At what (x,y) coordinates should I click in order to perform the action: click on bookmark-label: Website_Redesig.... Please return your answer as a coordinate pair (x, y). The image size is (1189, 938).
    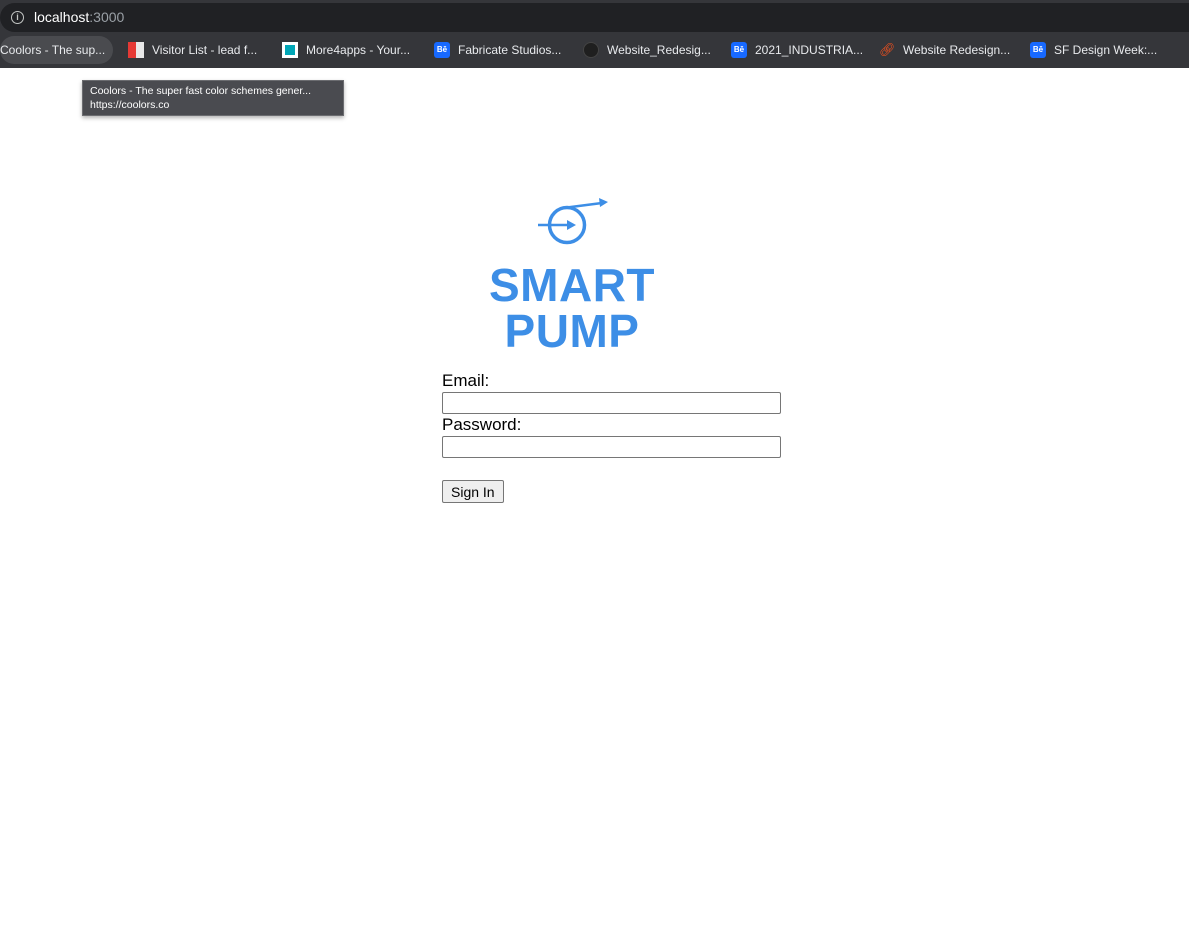
    Looking at the image, I should click on (659, 50).